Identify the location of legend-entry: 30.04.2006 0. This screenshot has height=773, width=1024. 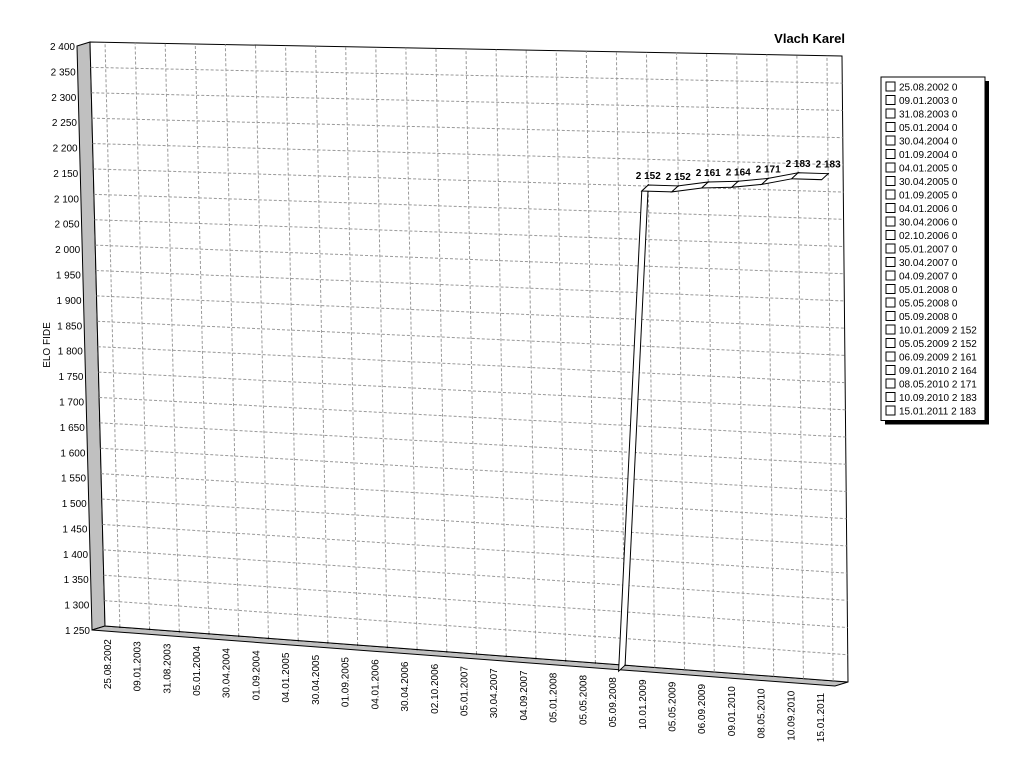
(928, 223).